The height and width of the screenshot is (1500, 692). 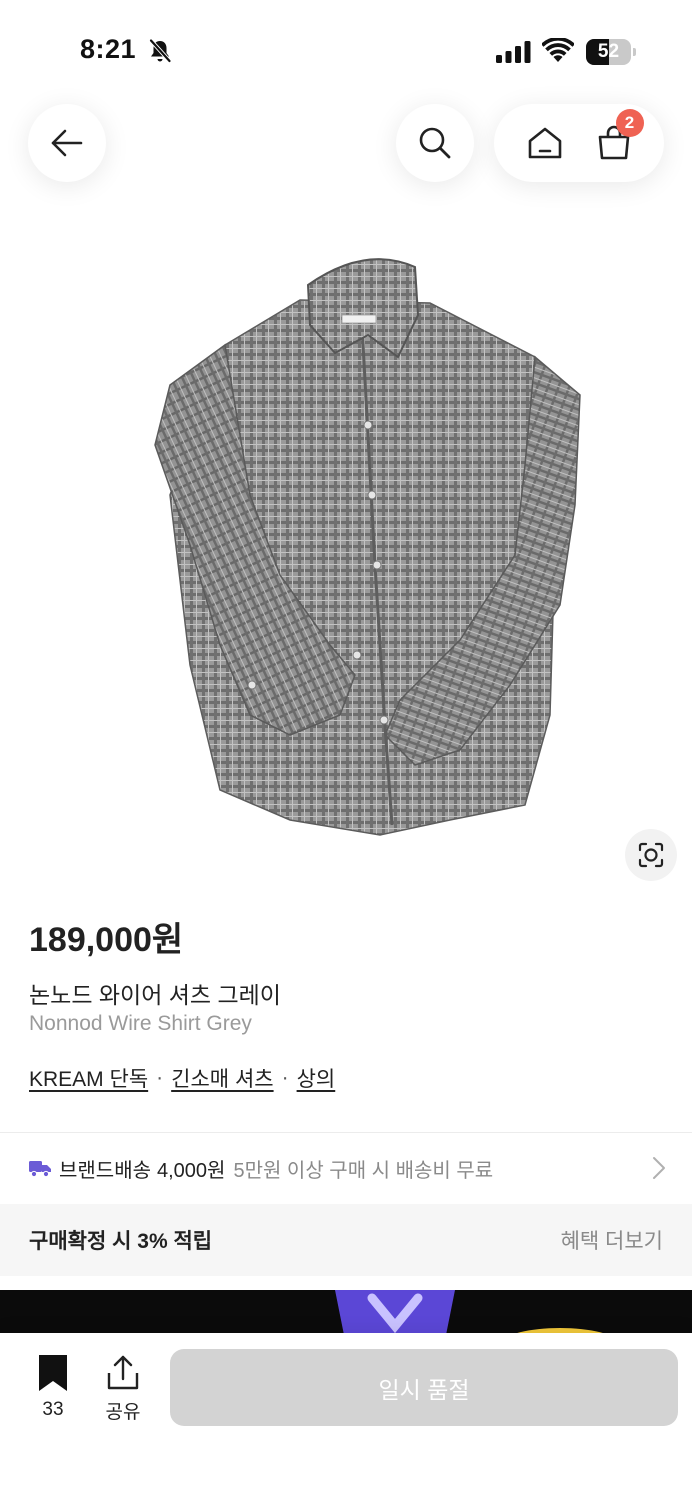 I want to click on cart-button: 2, so click(x=617, y=138).